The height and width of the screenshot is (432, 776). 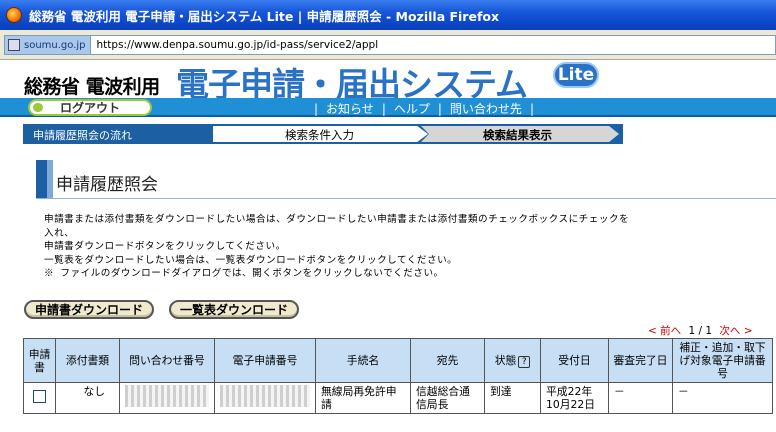 I want to click on logout-label: ログアウト, so click(x=89, y=108).